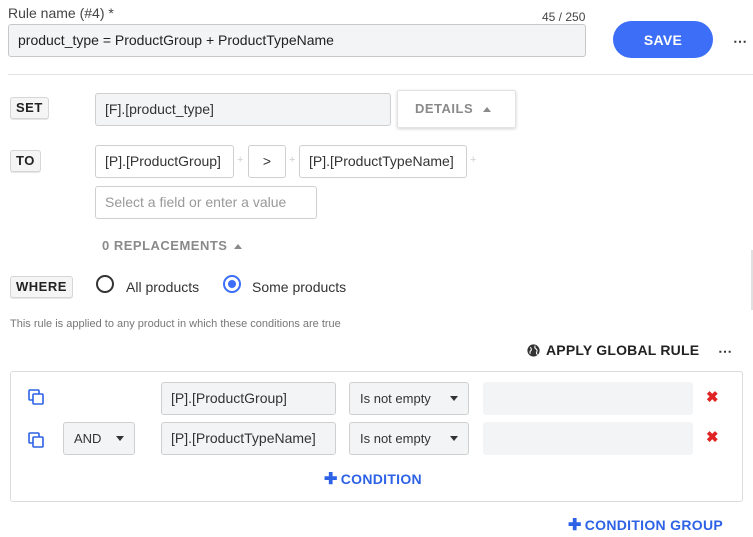 The image size is (753, 537). I want to click on add-condition-group-label: CONDITION GROUP, so click(653, 525).